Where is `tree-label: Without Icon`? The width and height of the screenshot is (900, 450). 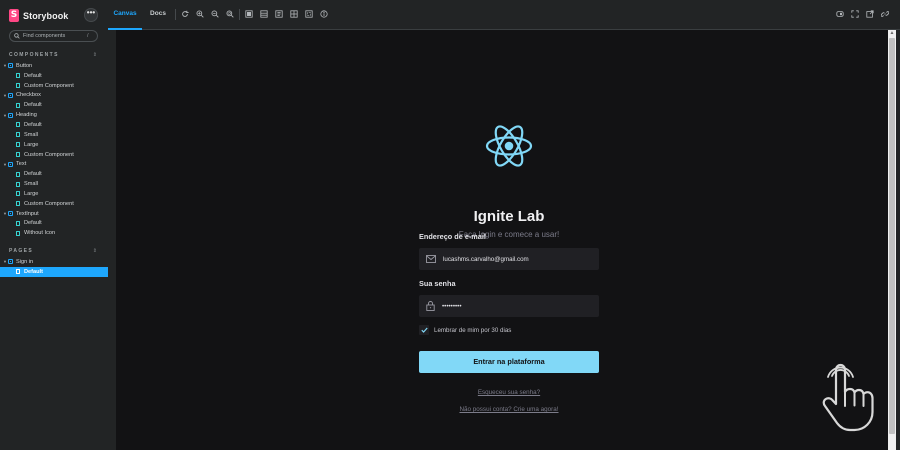 tree-label: Without Icon is located at coordinates (40, 233).